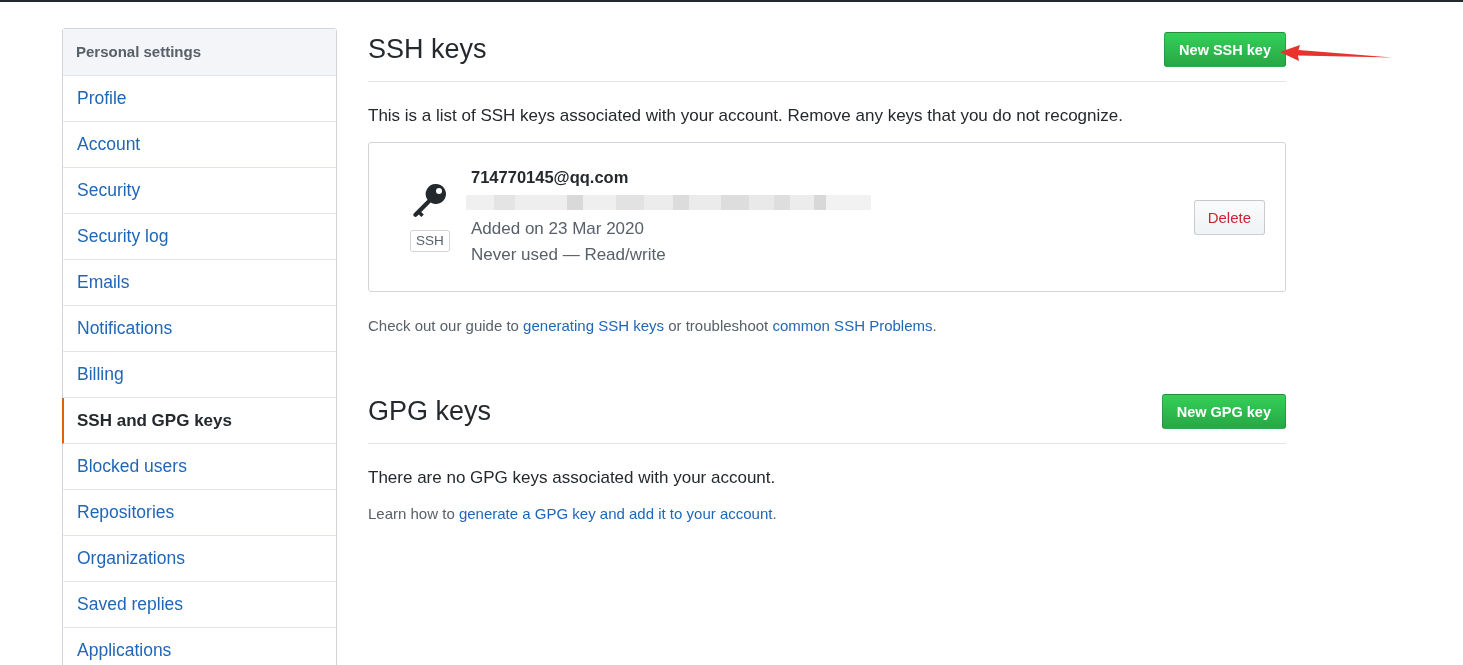 This screenshot has width=1463, height=665. I want to click on help-text: Learn how to generate a GPG key and add it to your account., so click(573, 514).